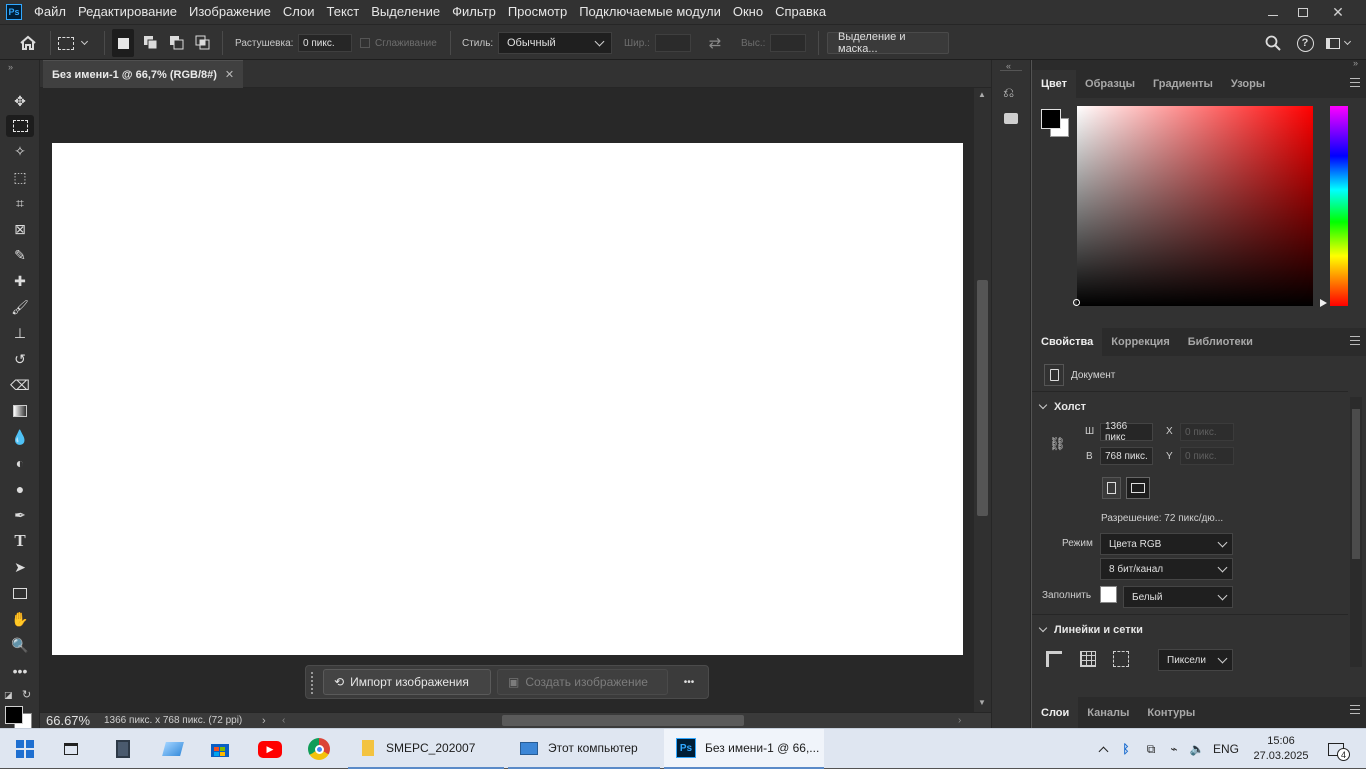 The image size is (1366, 769). I want to click on color-picker-marker, so click(1076, 302).